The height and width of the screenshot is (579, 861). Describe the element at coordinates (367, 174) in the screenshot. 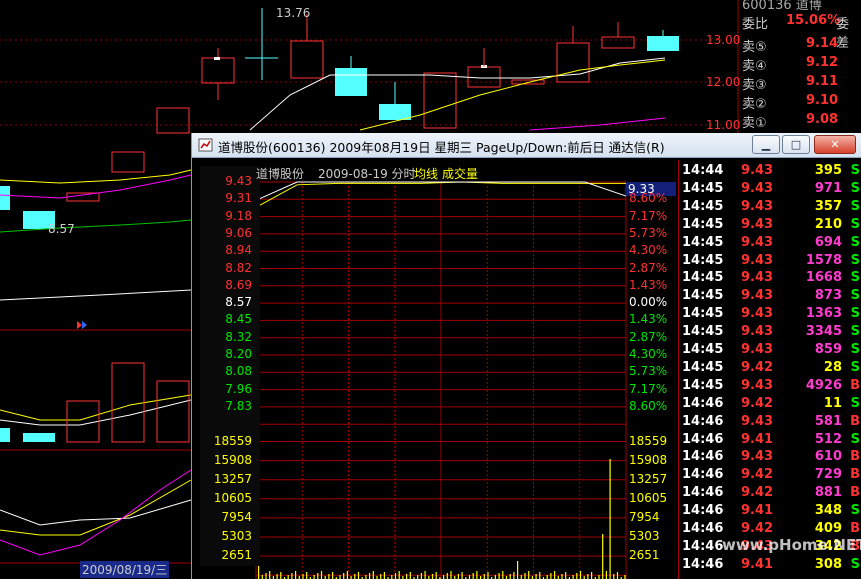

I see `chart-date-label: 2009-08-19 分时` at that location.